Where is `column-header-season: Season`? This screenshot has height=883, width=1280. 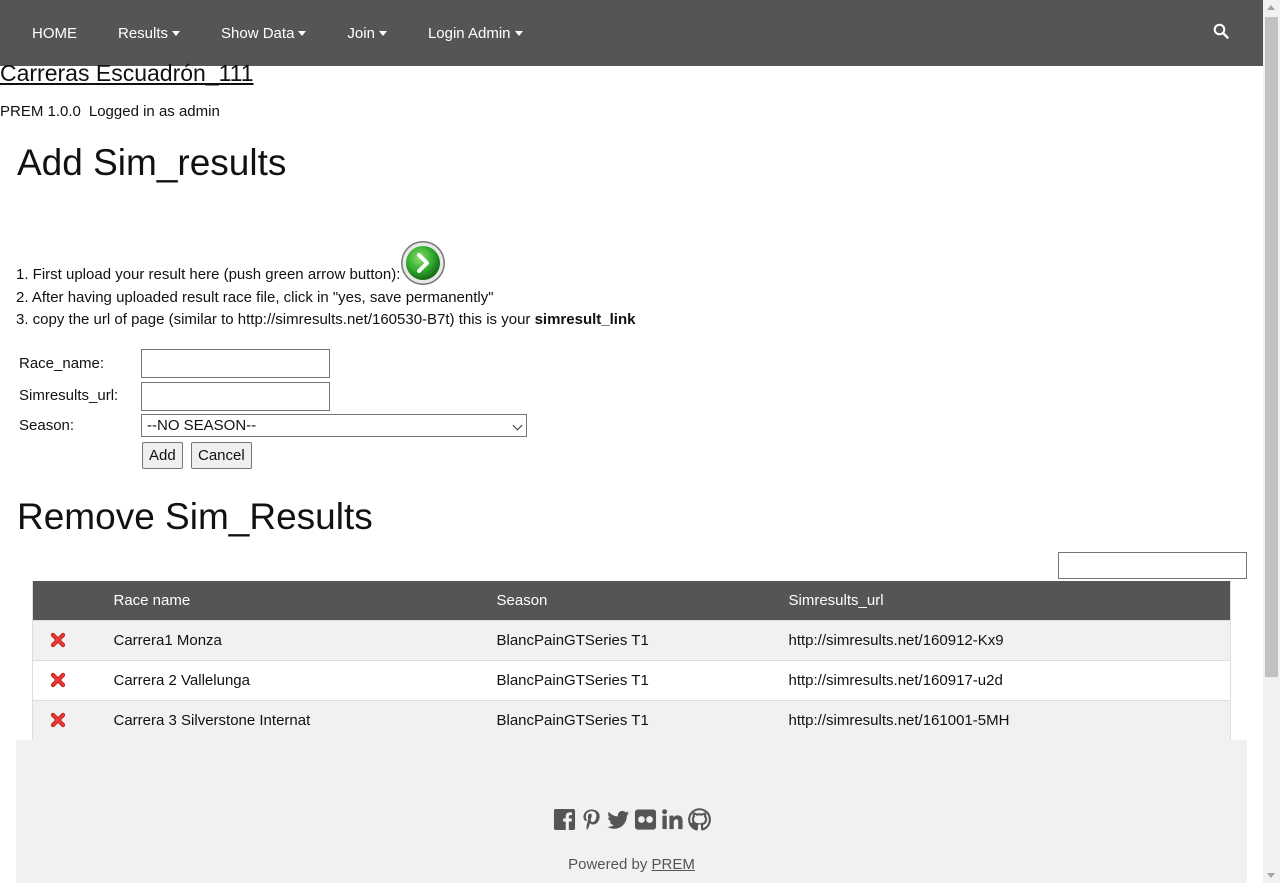
column-header-season: Season is located at coordinates (642, 600).